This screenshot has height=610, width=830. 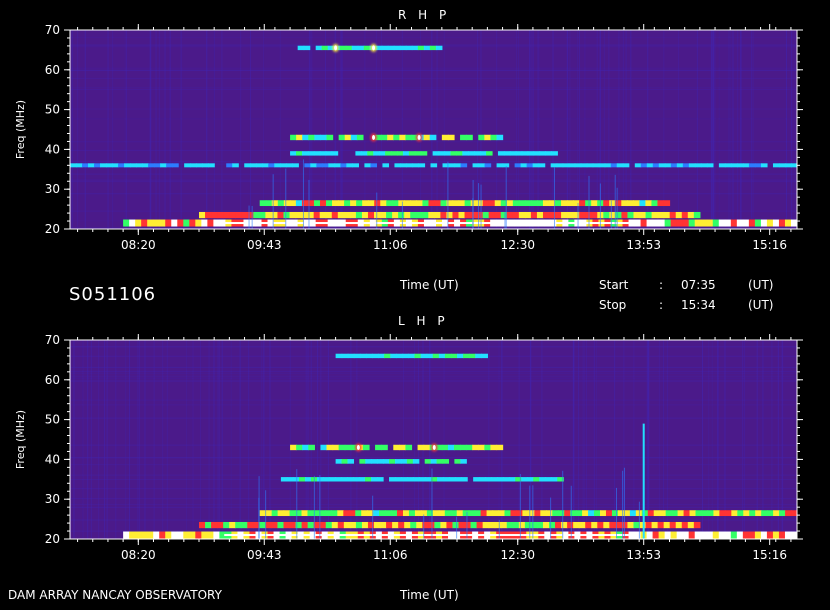 I want to click on lhp-title: L H P, so click(x=423, y=321).